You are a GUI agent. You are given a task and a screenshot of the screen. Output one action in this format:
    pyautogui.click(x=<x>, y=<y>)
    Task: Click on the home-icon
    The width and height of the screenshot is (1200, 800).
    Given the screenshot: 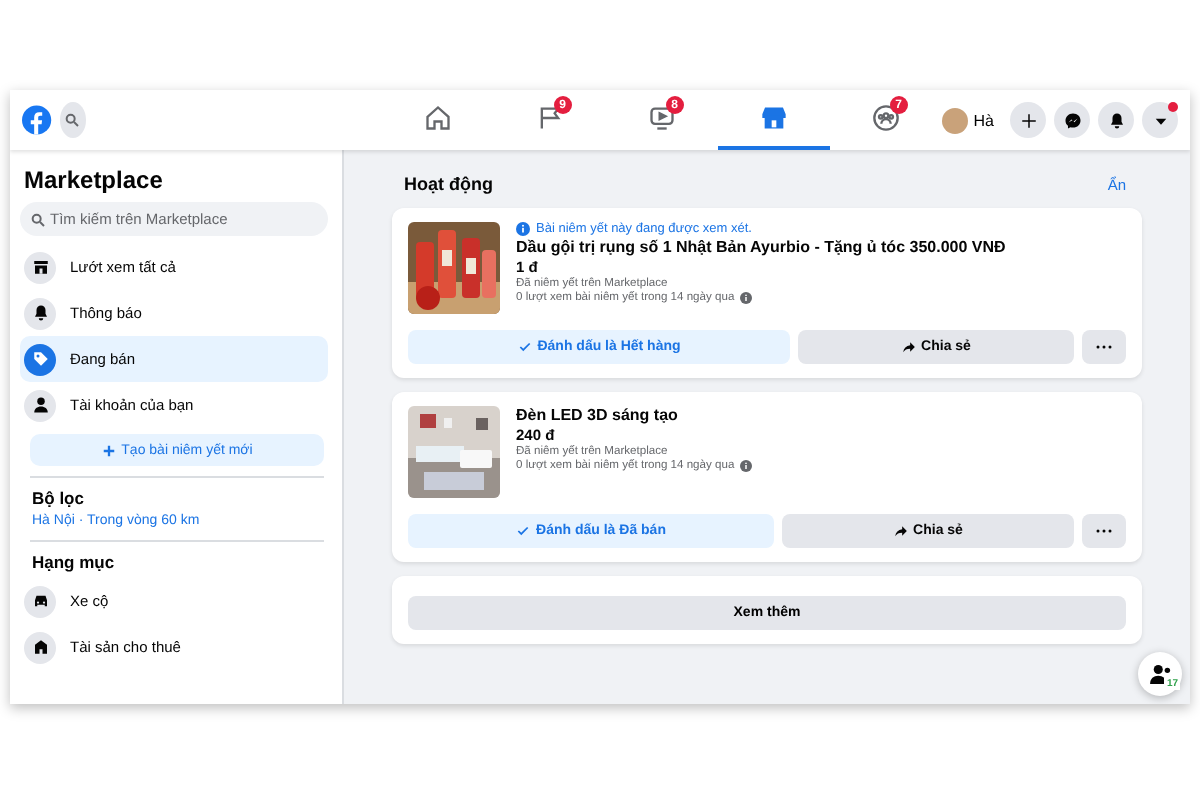 What is the action you would take?
    pyautogui.click(x=437, y=118)
    